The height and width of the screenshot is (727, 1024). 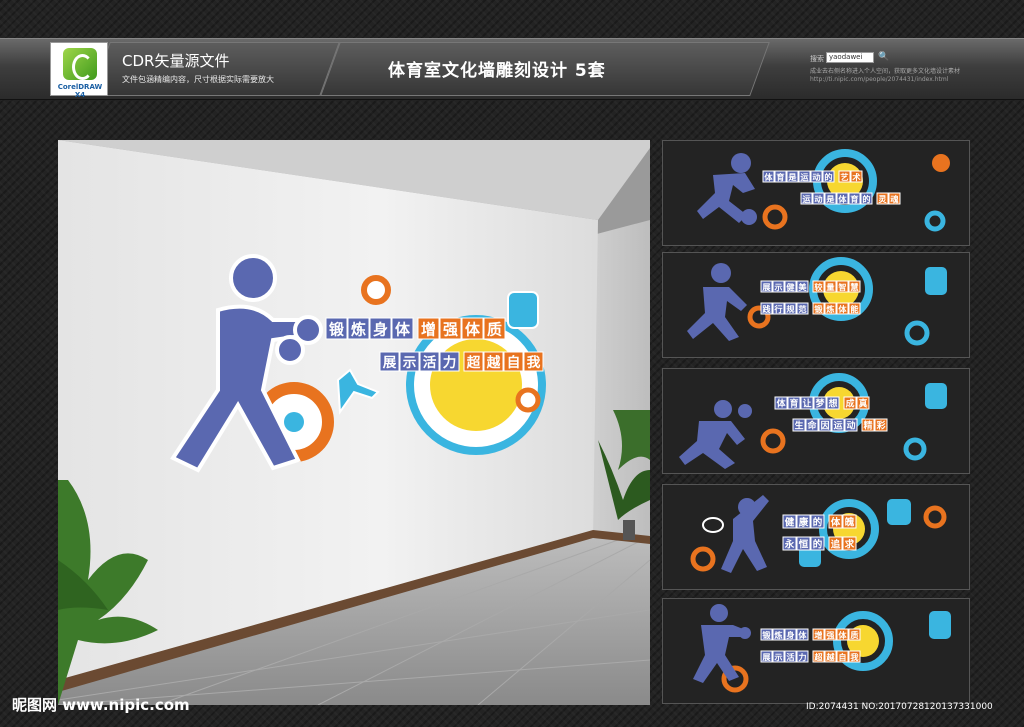 What do you see at coordinates (854, 657) in the screenshot?
I see `variant-5-row-2-char: 我` at bounding box center [854, 657].